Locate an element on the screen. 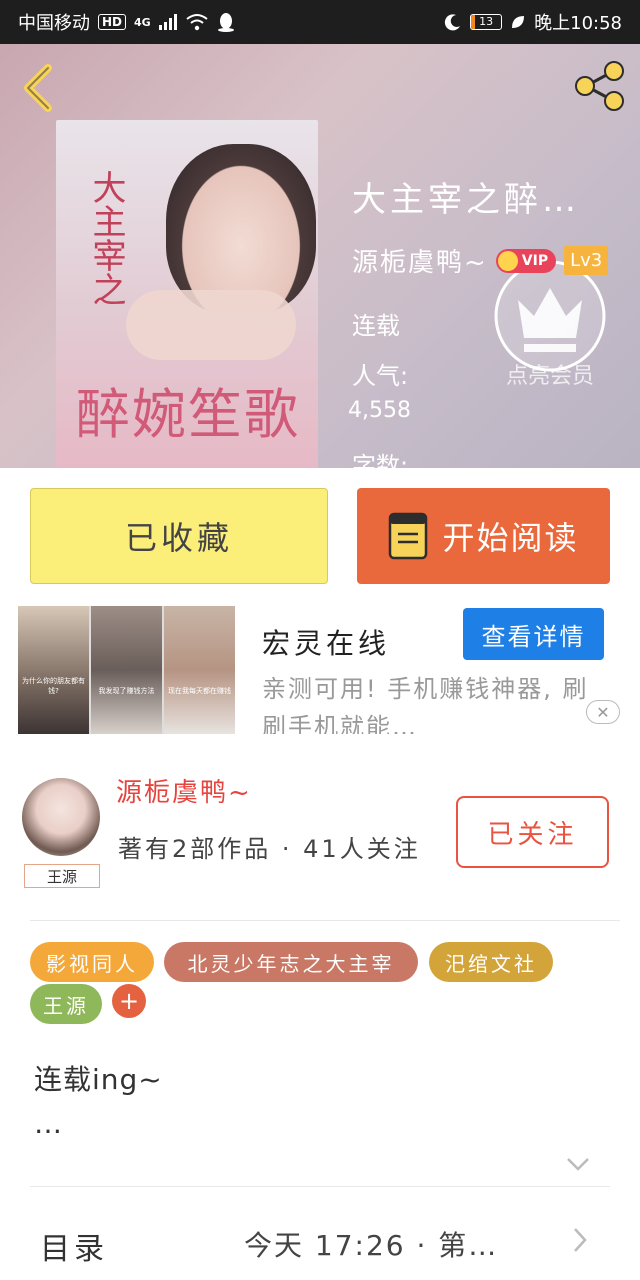 The image size is (640, 1280). author-card-meta: 著有2部作品 · 41人关注 is located at coordinates (269, 849).